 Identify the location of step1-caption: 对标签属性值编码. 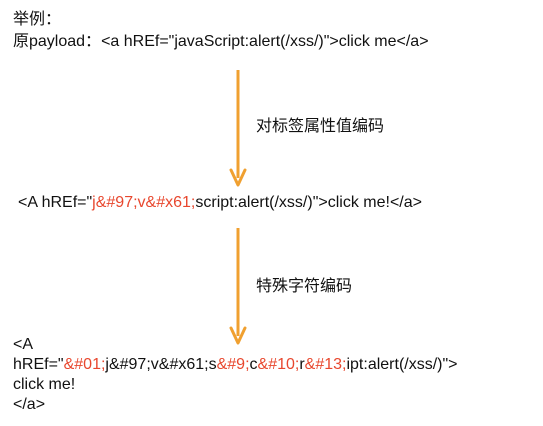
(320, 126).